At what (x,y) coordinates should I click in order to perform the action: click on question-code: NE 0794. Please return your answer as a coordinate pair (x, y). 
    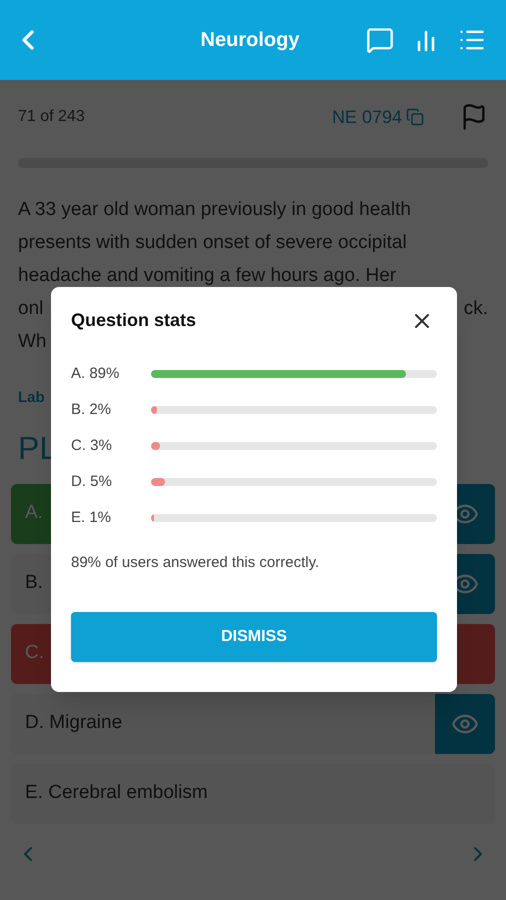
    Looking at the image, I should click on (367, 117).